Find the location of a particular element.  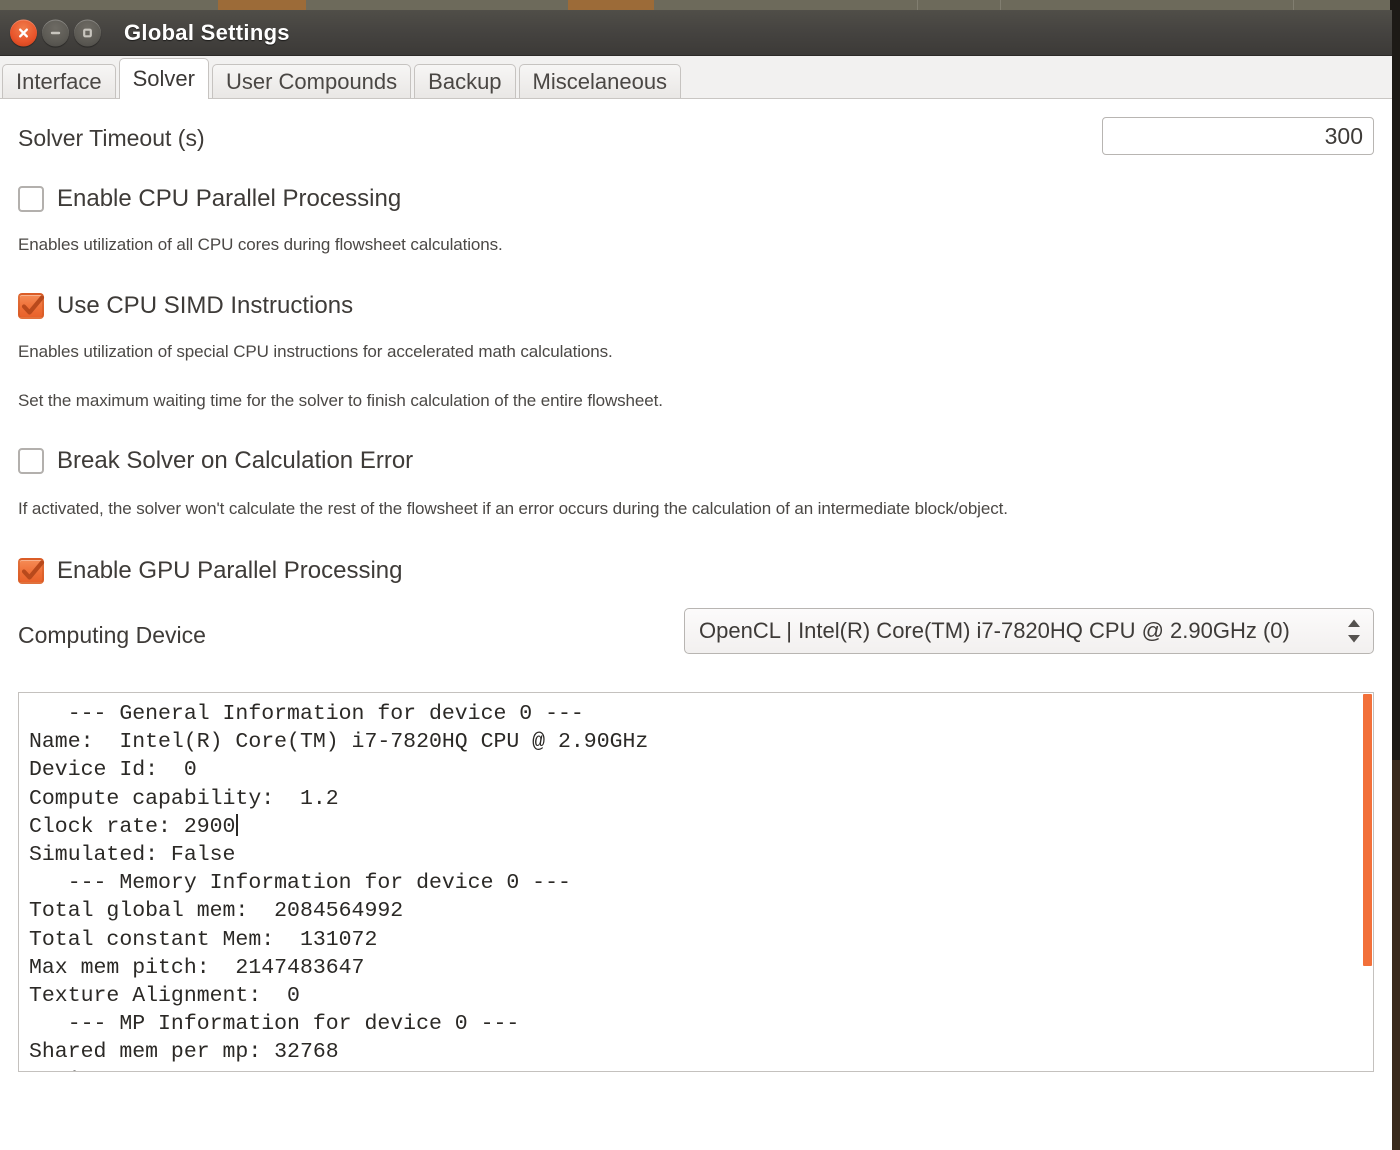

solver-timeout-input is located at coordinates (1238, 136).